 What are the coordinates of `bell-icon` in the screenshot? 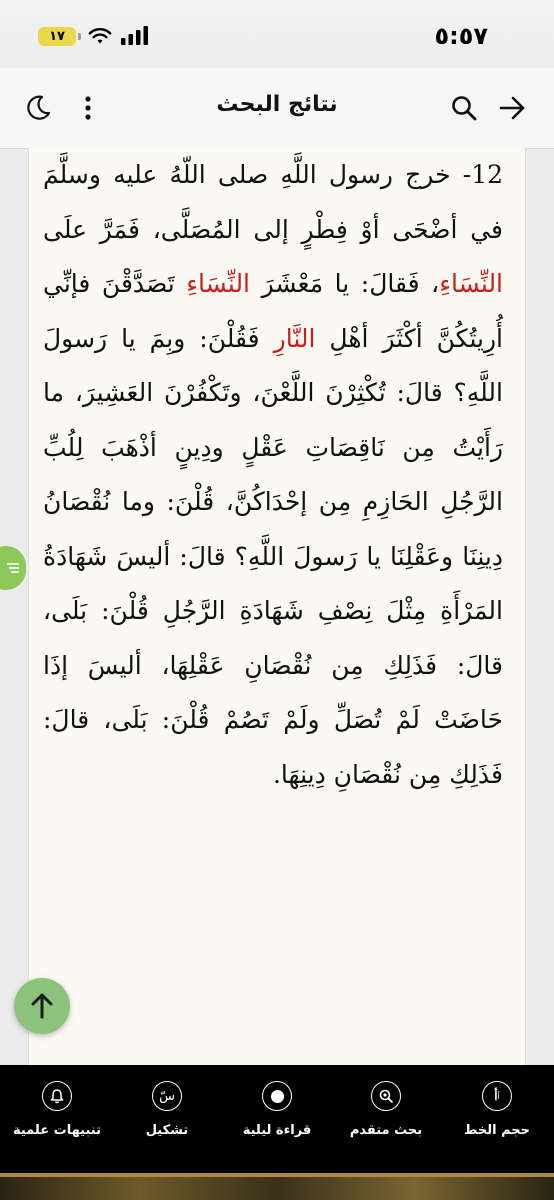 It's located at (57, 1096).